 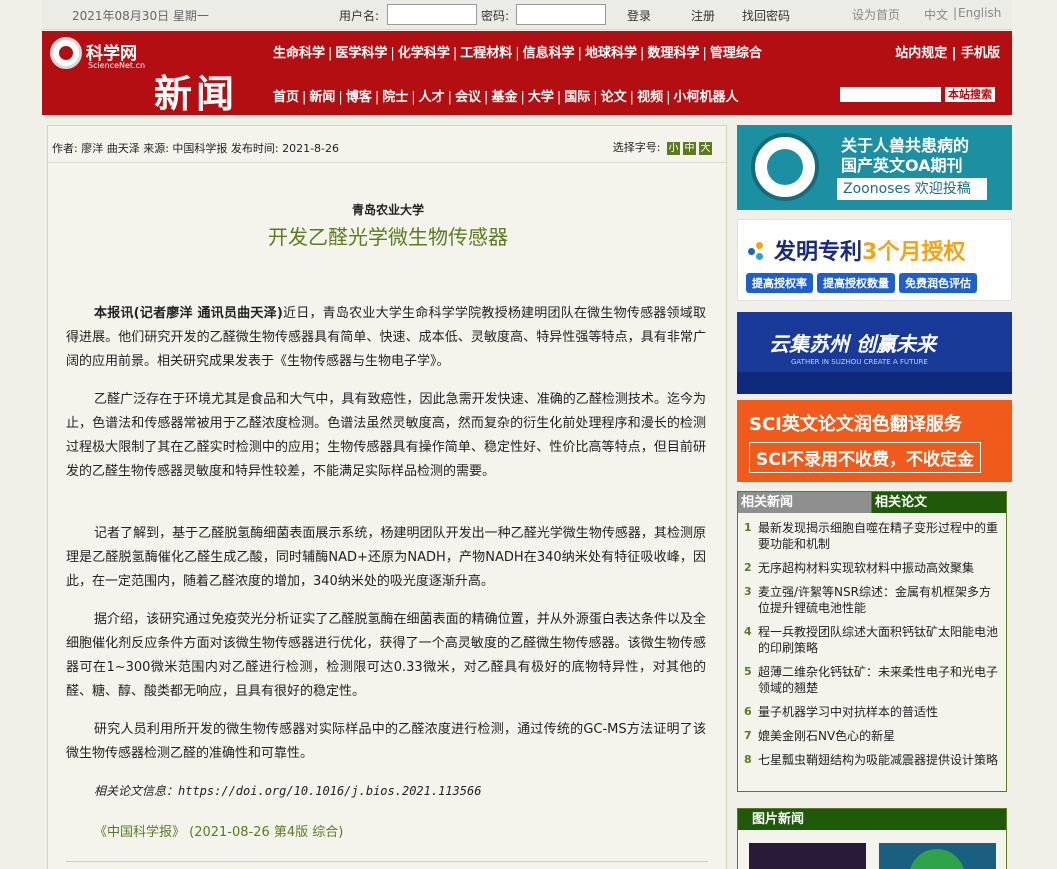 What do you see at coordinates (939, 502) in the screenshot?
I see `tab-related-papers: 相关论文` at bounding box center [939, 502].